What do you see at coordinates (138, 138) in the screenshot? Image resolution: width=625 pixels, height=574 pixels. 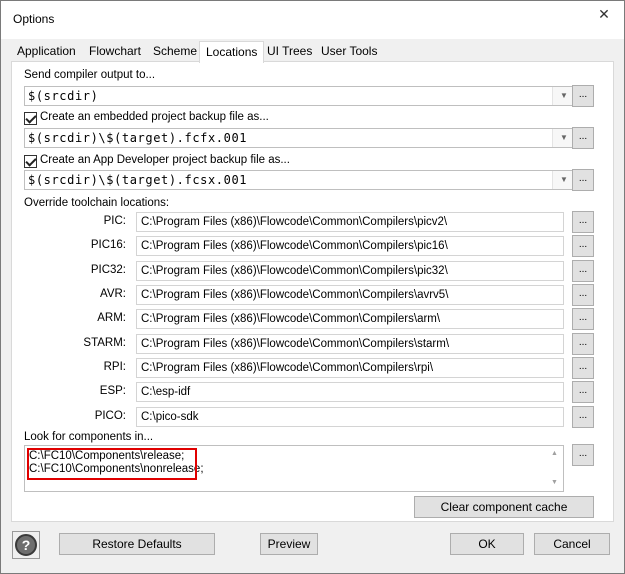 I see `embedded-backup-value: $(srcdir)\$(target).fcfx.001` at bounding box center [138, 138].